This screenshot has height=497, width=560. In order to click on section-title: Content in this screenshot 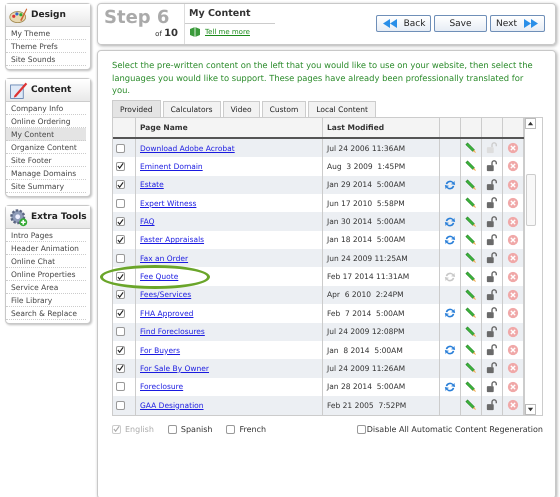, I will do `click(51, 90)`.